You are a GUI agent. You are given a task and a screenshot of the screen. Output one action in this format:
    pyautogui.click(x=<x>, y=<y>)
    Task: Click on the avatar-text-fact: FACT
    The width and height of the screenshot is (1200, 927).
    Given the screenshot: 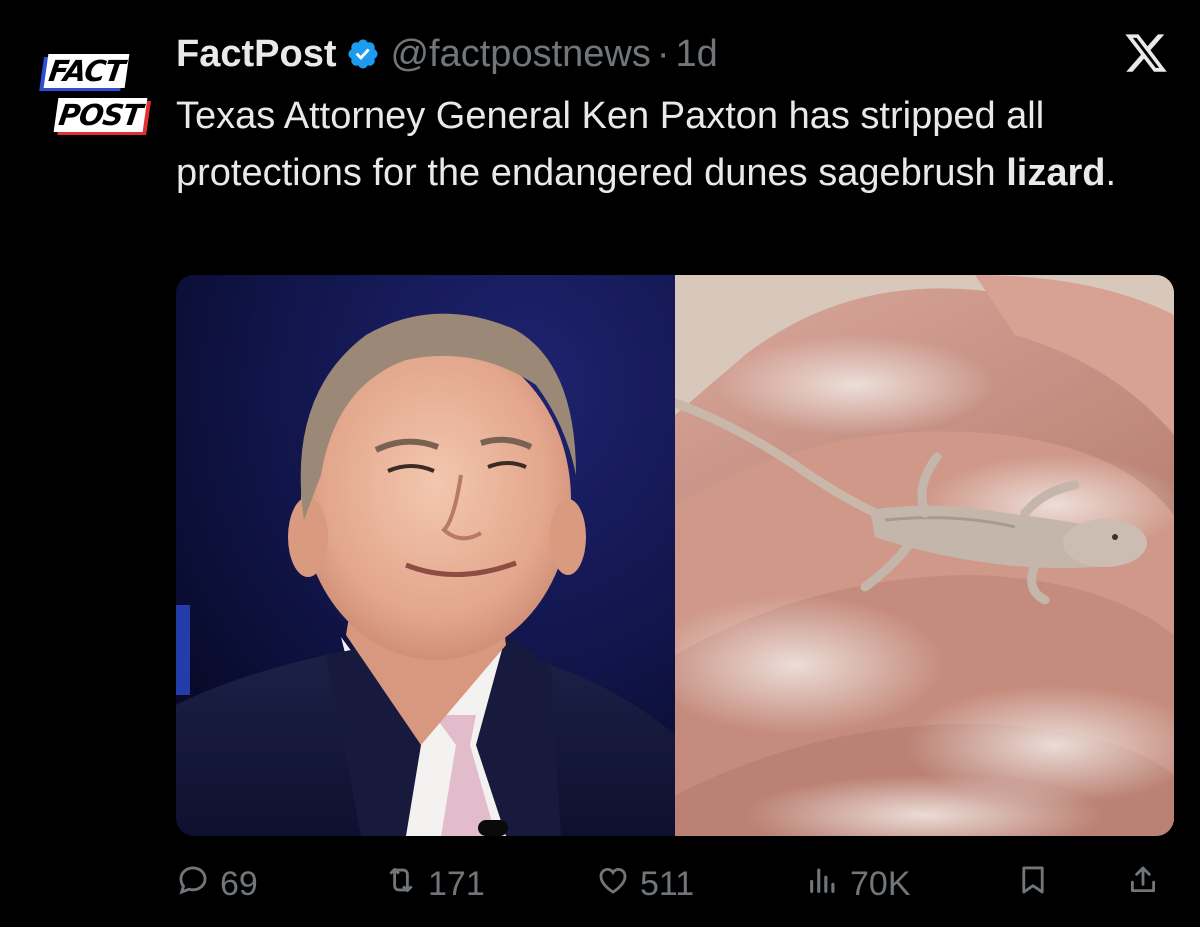 What is the action you would take?
    pyautogui.click(x=86, y=71)
    